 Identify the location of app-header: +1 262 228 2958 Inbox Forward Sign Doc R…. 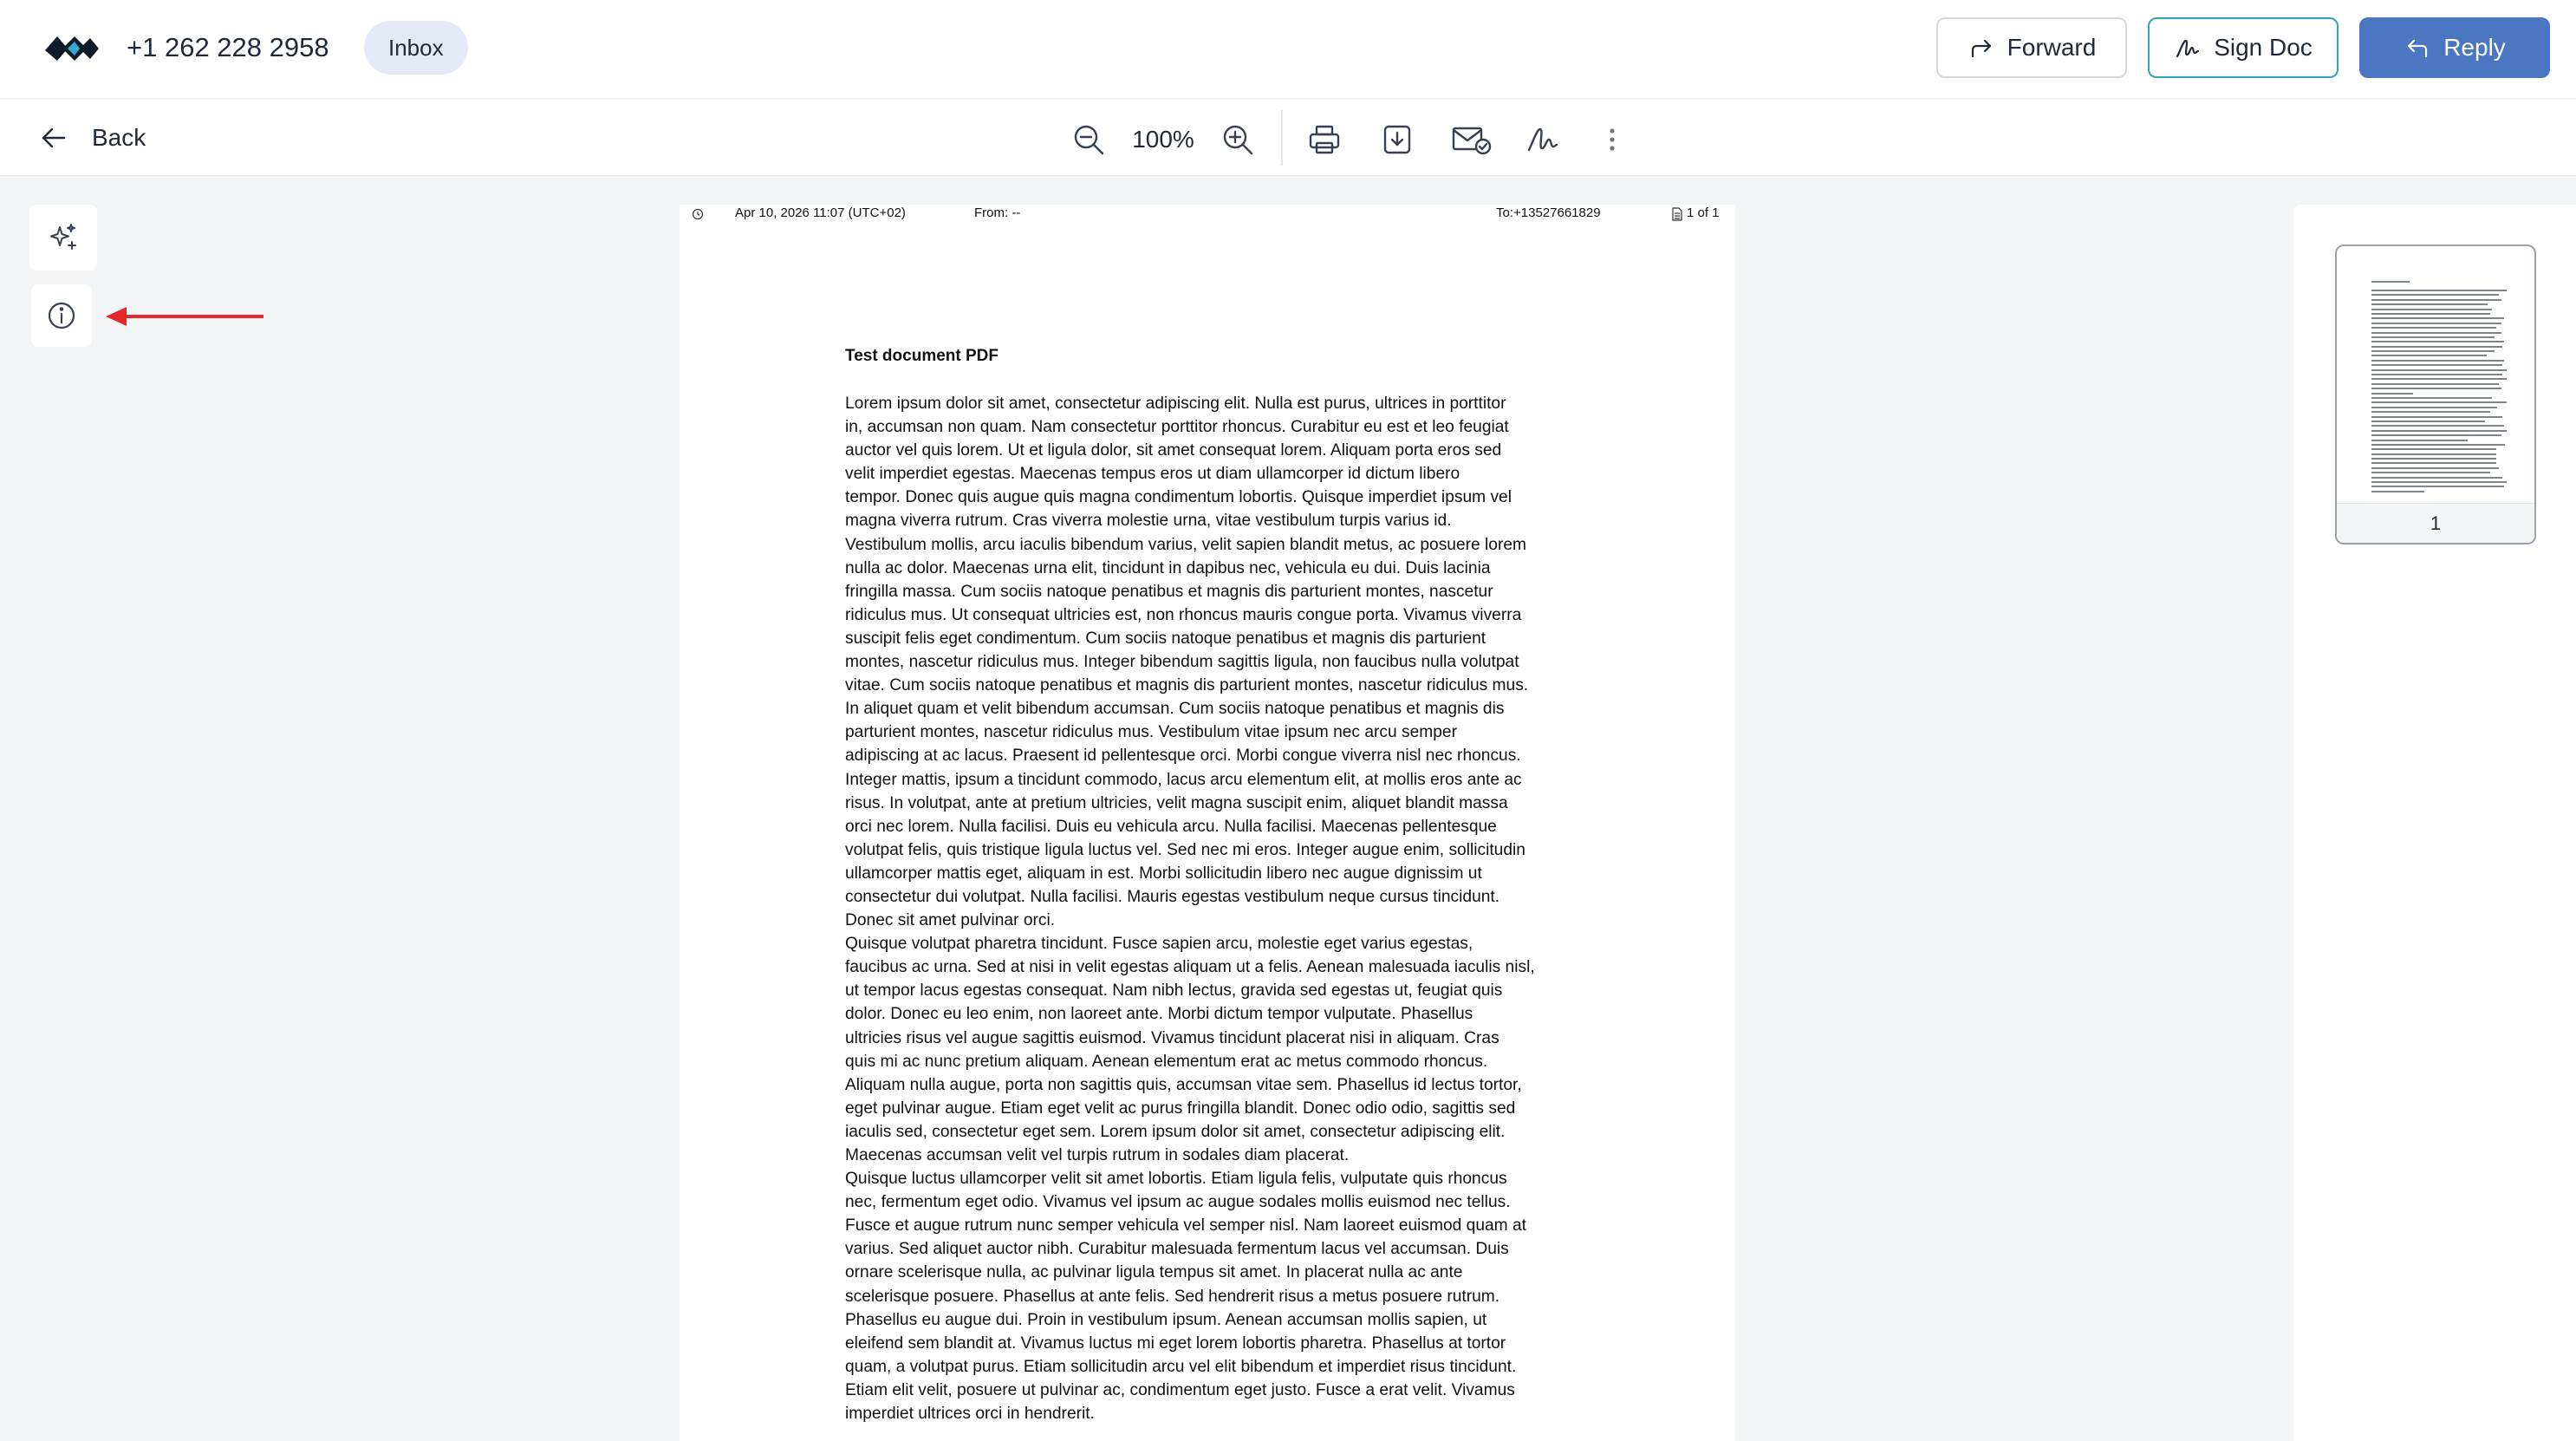
(1288, 49).